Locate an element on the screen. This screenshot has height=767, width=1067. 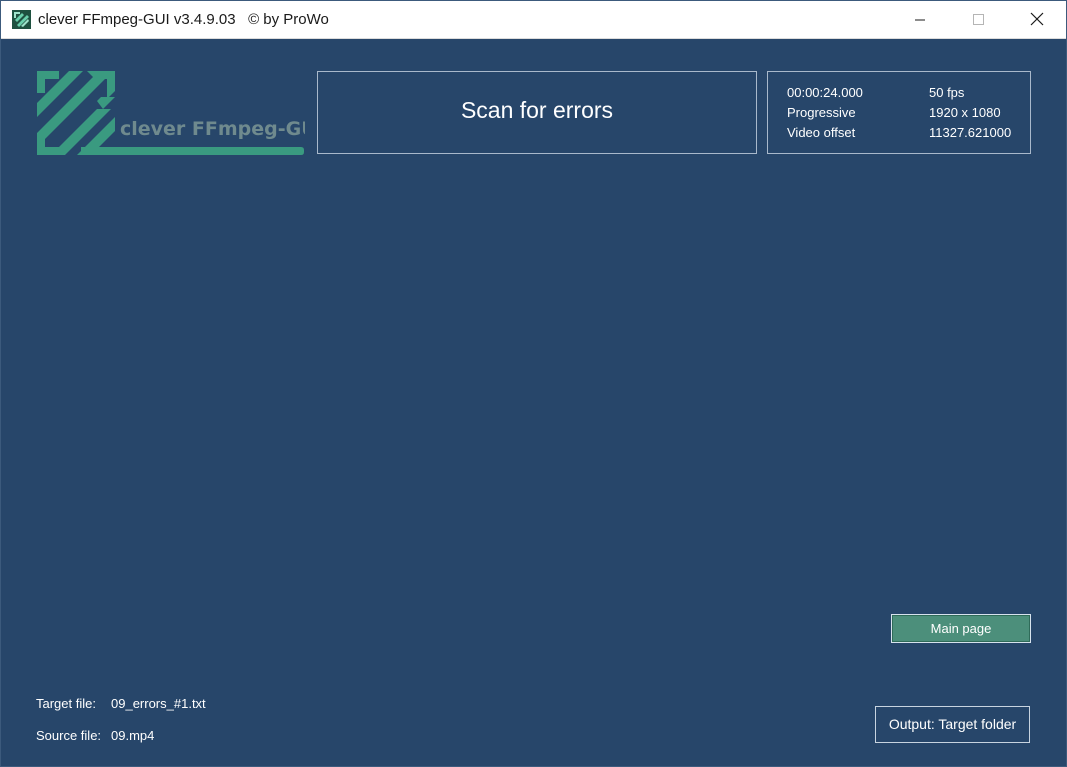
target-file-label: Target file: is located at coordinates (66, 703).